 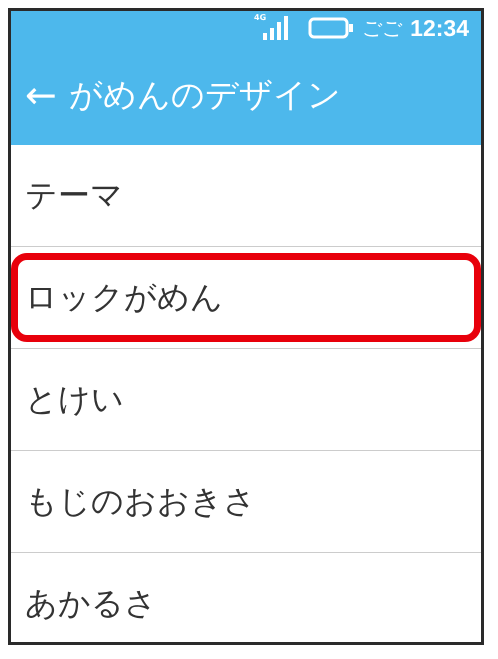 I want to click on menu-item-label: テーマ, so click(x=74, y=195).